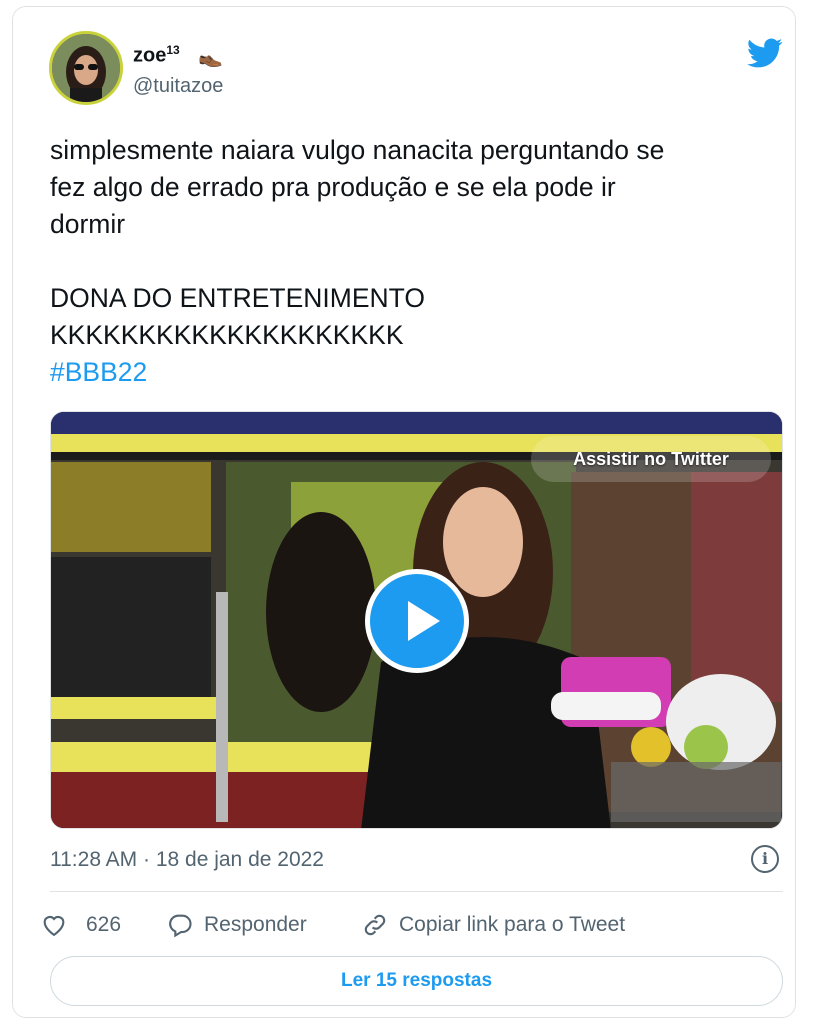 This screenshot has height=1022, width=828. I want to click on reply-icon, so click(180, 926).